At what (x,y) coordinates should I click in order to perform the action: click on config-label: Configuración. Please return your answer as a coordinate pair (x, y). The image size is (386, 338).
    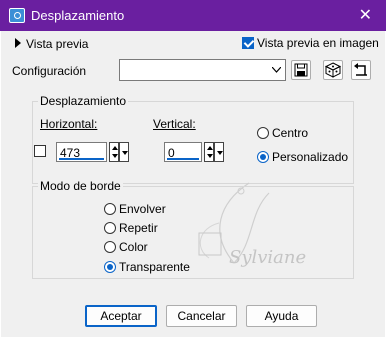
    Looking at the image, I should click on (49, 71).